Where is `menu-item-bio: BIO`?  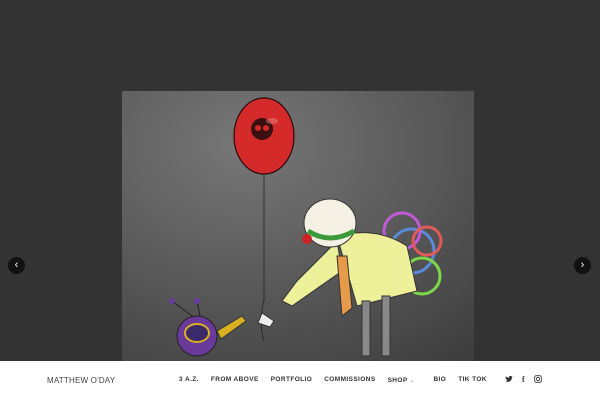
menu-item-bio: BIO is located at coordinates (439, 380).